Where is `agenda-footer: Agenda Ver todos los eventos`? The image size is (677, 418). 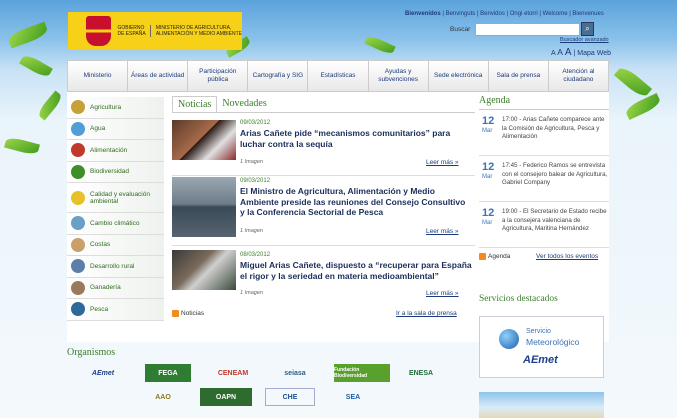
agenda-footer: Agenda Ver todos los eventos is located at coordinates (544, 258).